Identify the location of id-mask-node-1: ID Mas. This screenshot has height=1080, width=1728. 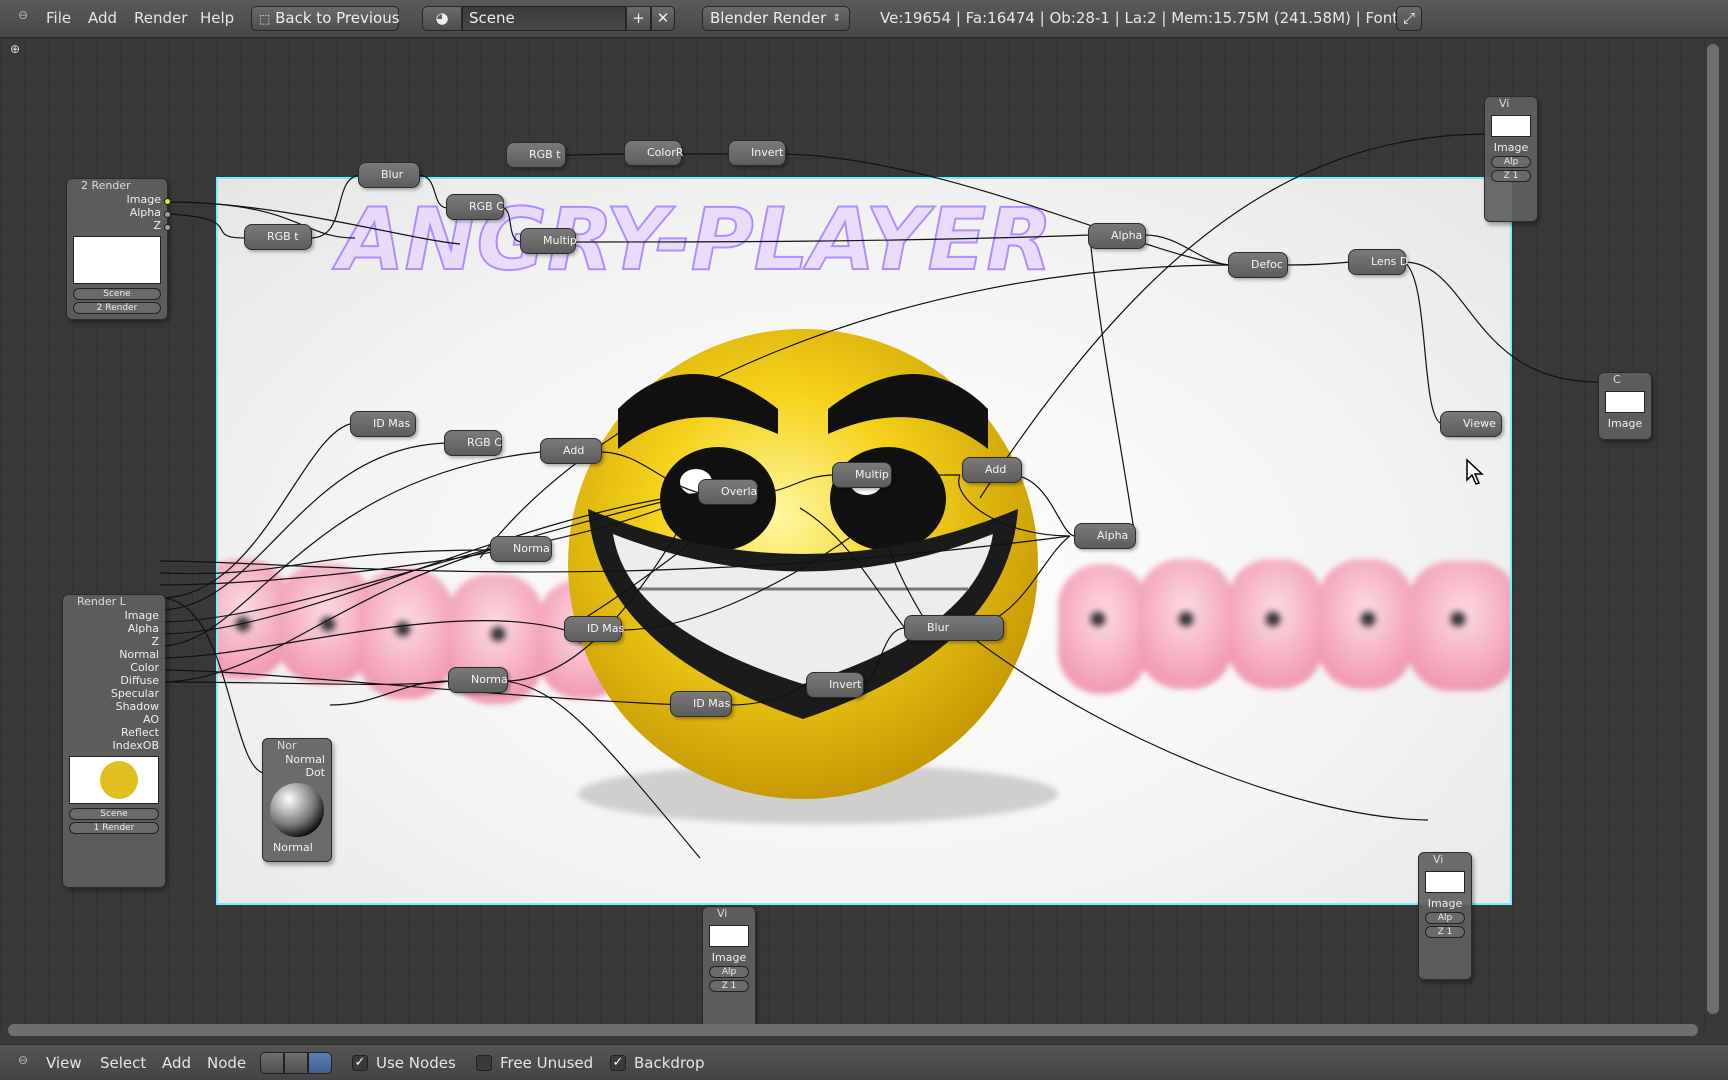
(383, 424).